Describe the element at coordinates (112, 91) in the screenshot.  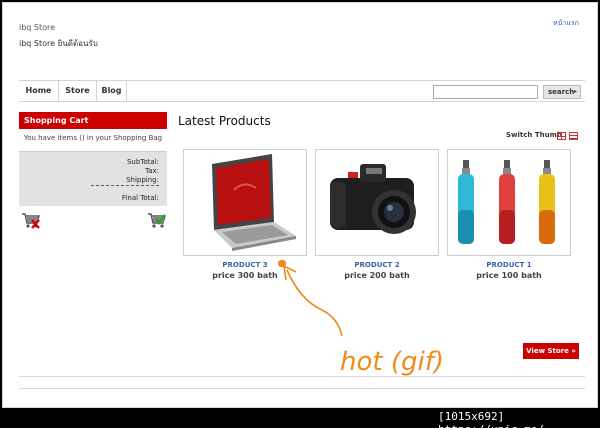
I see `nav-blog: Blog` at that location.